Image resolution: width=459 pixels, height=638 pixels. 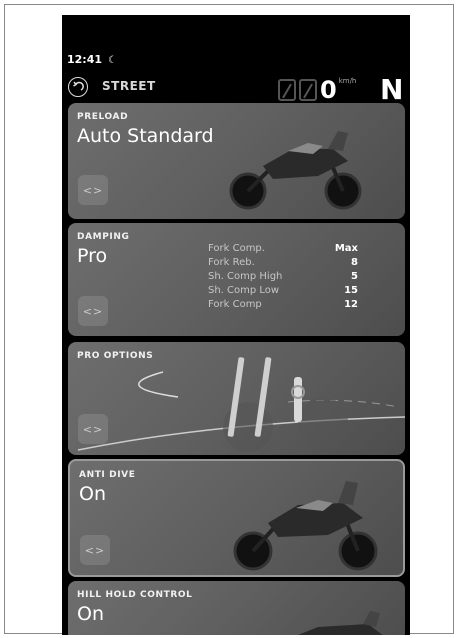 What do you see at coordinates (283, 263) in the screenshot?
I see `param-row: Fork Reb. 8` at bounding box center [283, 263].